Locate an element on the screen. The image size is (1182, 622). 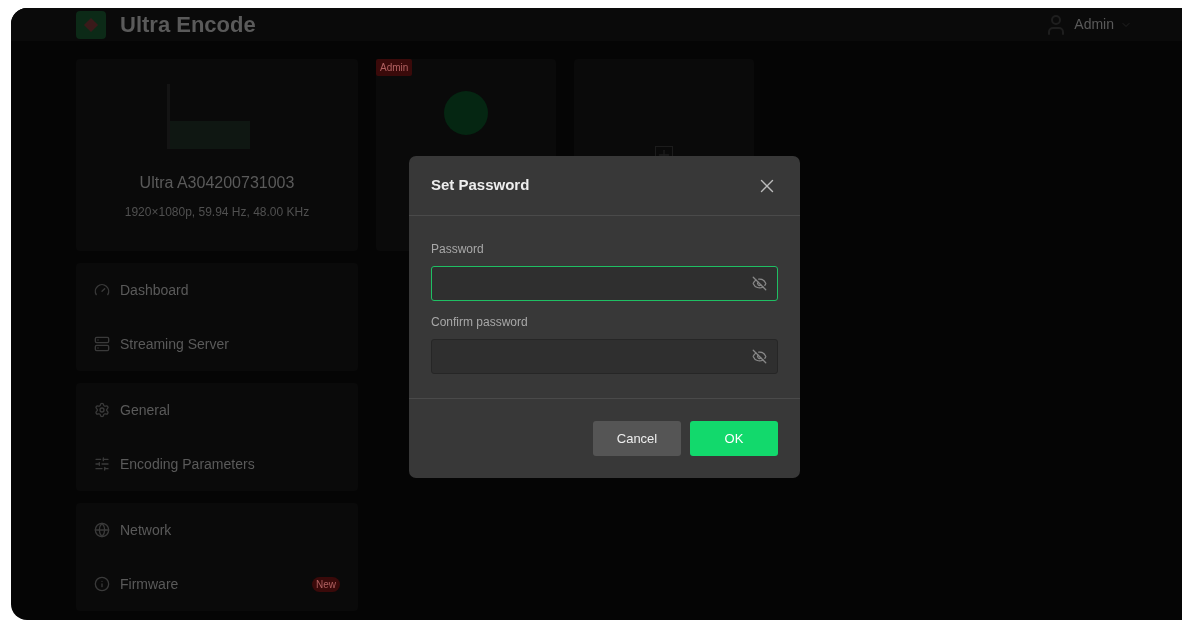
settings-icon is located at coordinates (102, 410).